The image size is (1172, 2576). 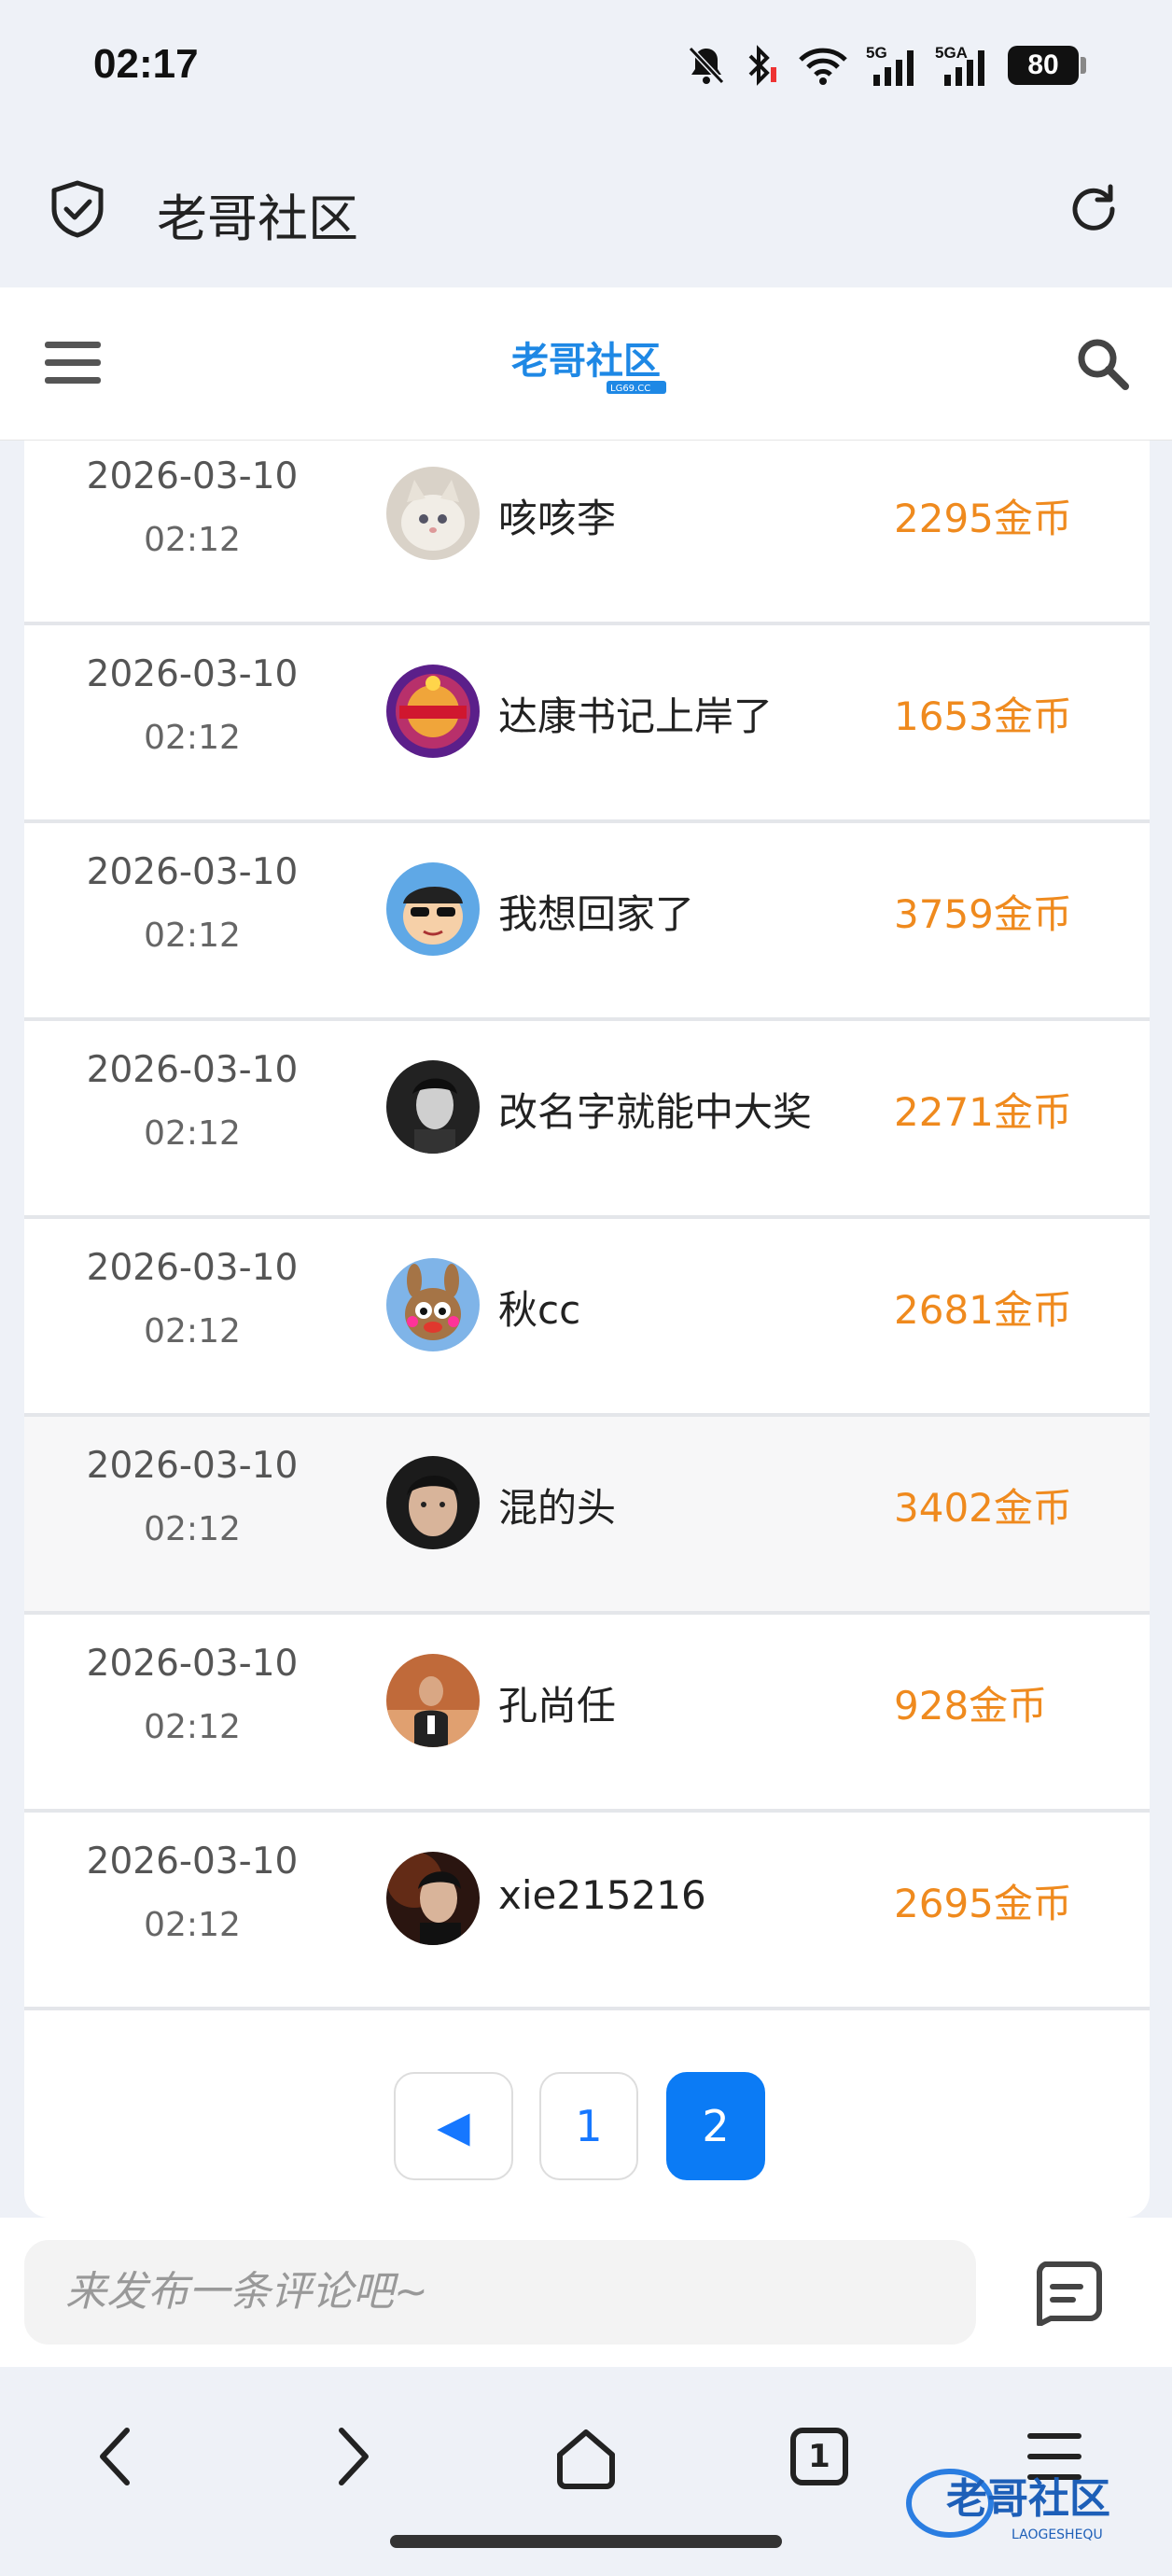 I want to click on list-row: 2026-03-10 02:12 达康书记上岸了 1653金币, so click(x=587, y=724).